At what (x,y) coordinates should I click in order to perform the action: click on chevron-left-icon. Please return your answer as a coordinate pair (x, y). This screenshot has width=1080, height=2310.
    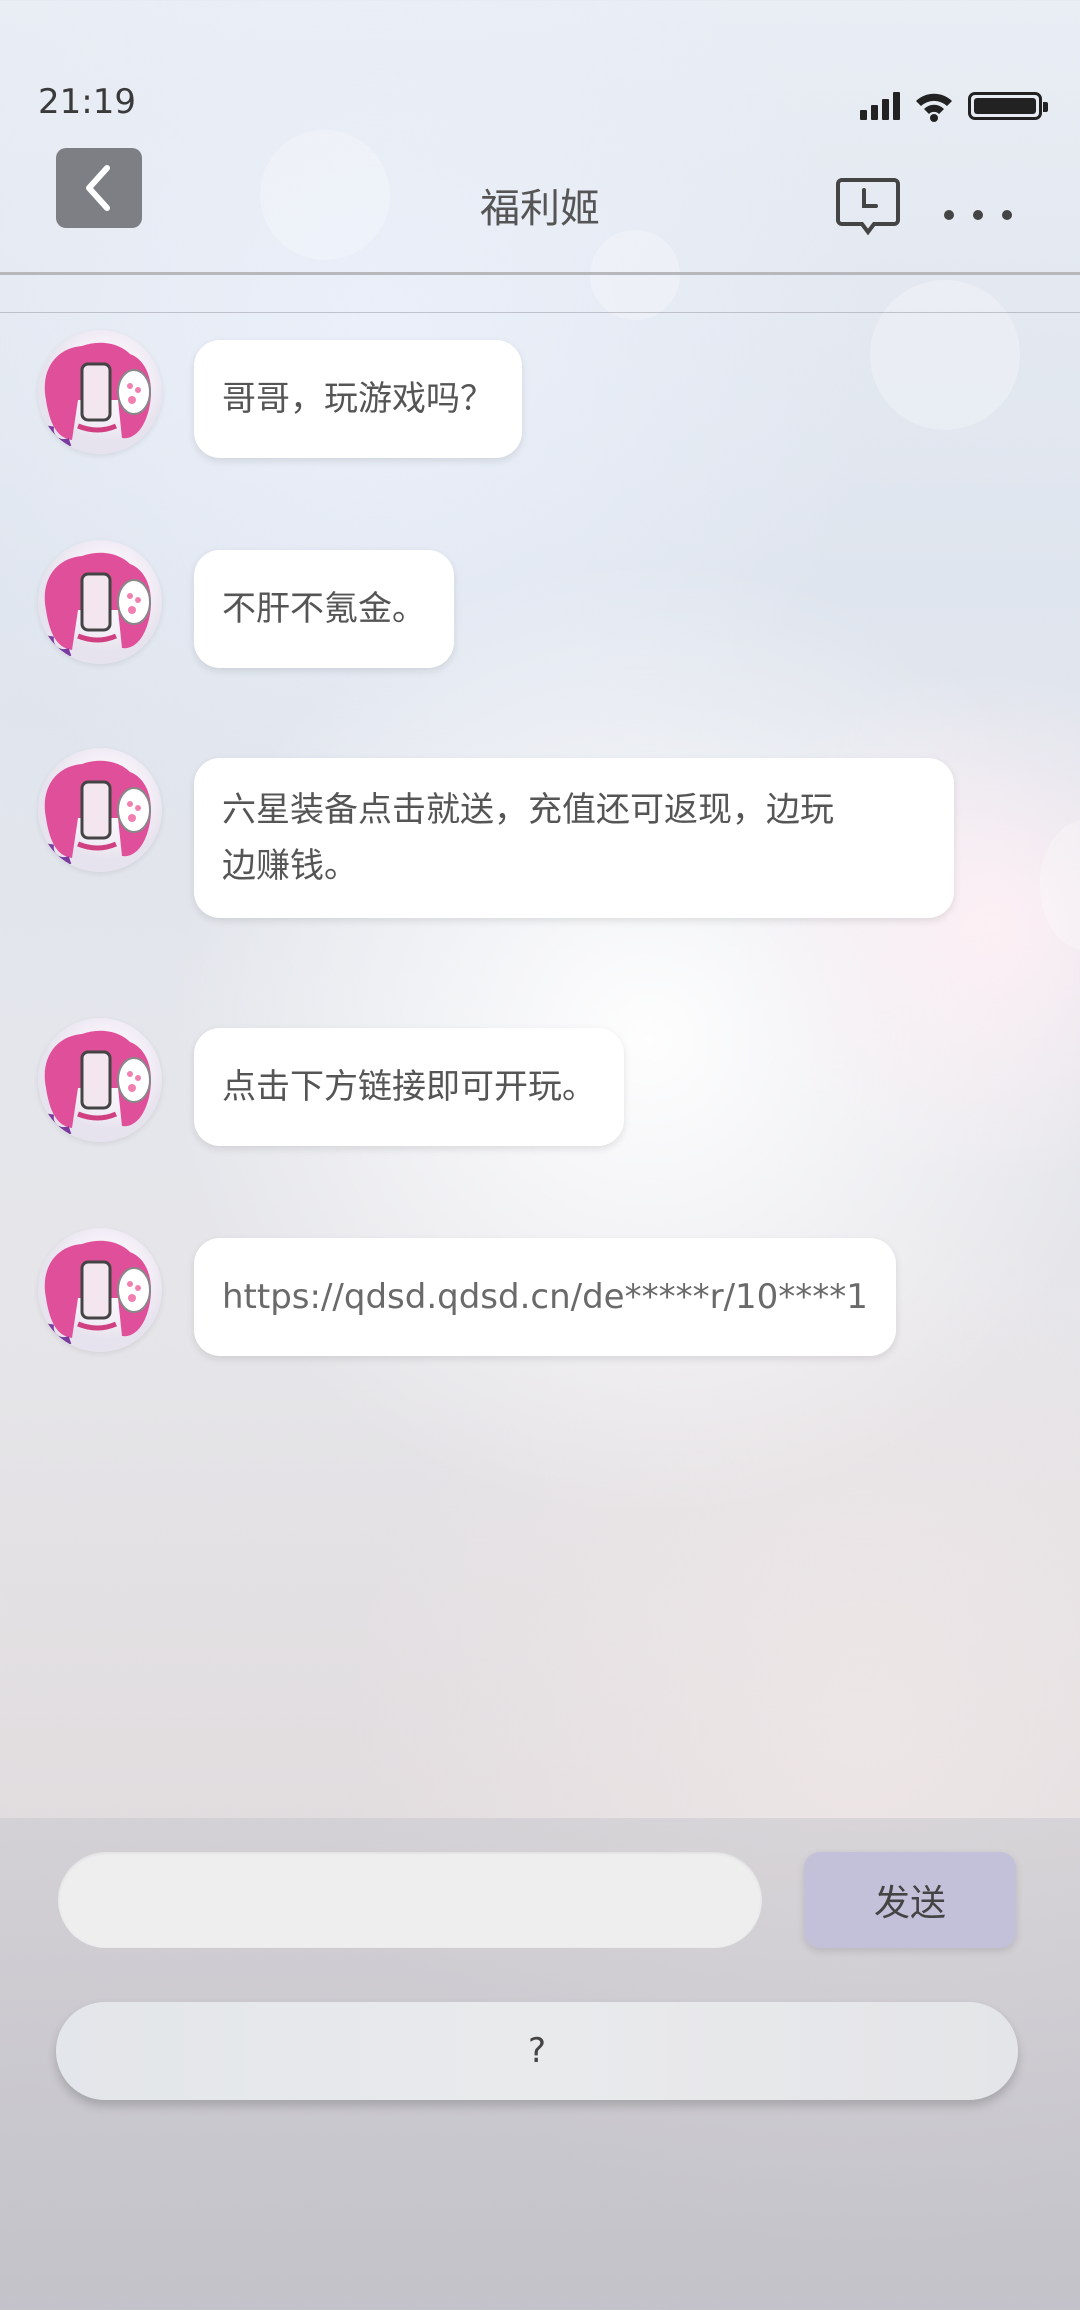
    Looking at the image, I should click on (98, 188).